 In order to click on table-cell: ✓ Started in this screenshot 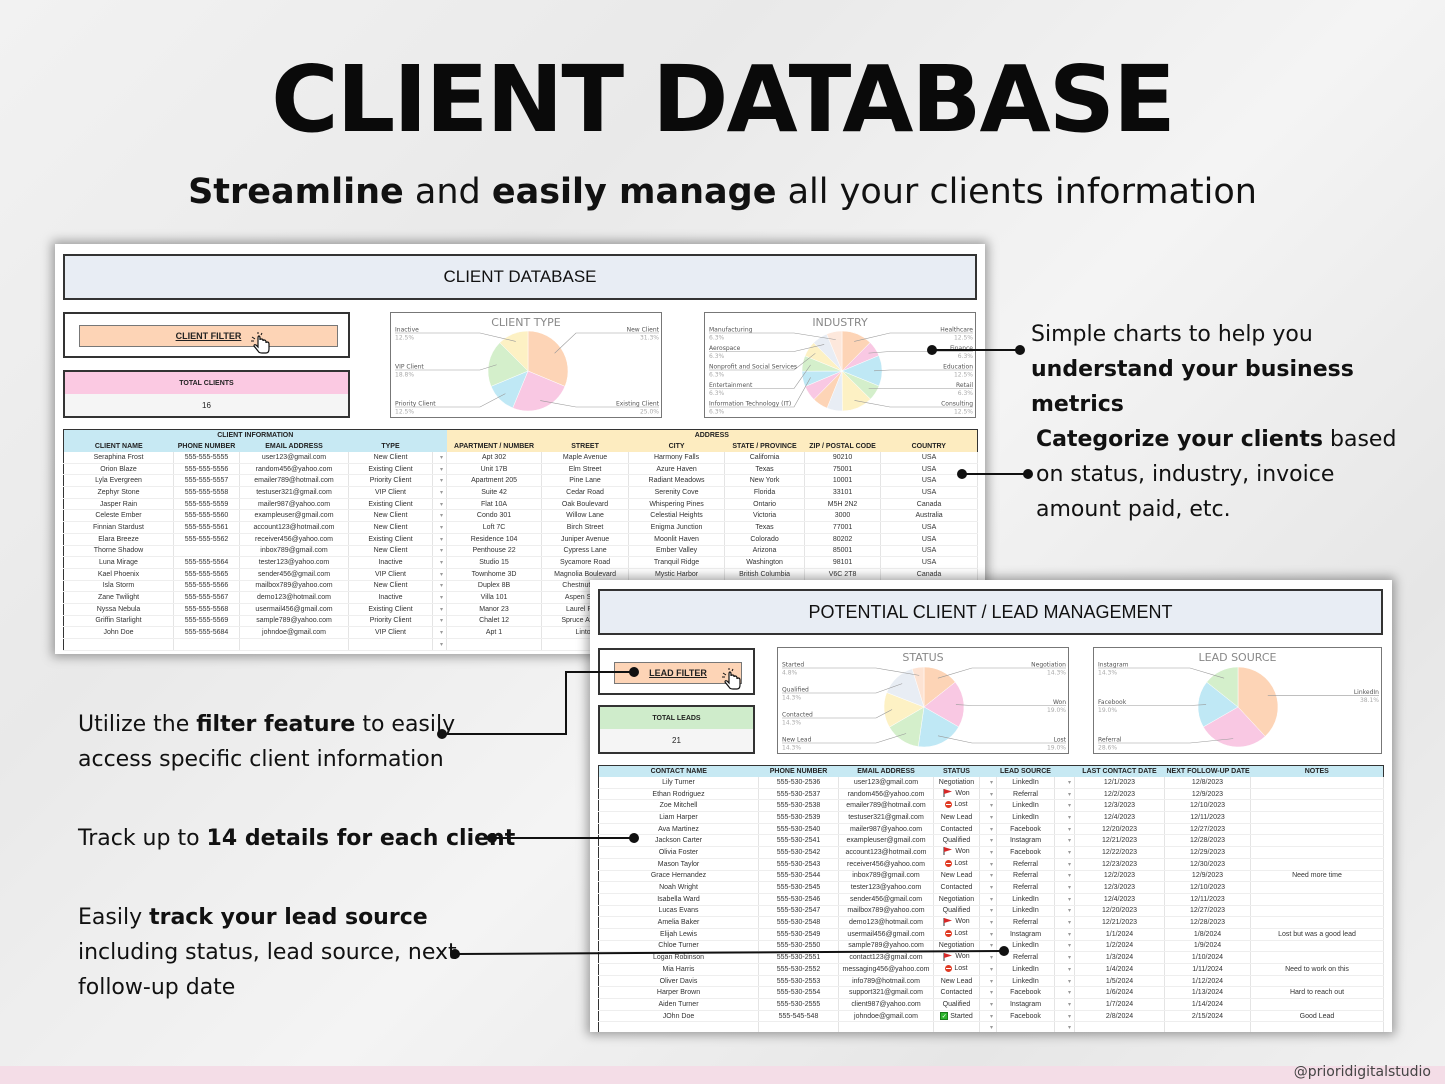, I will do `click(956, 1016)`.